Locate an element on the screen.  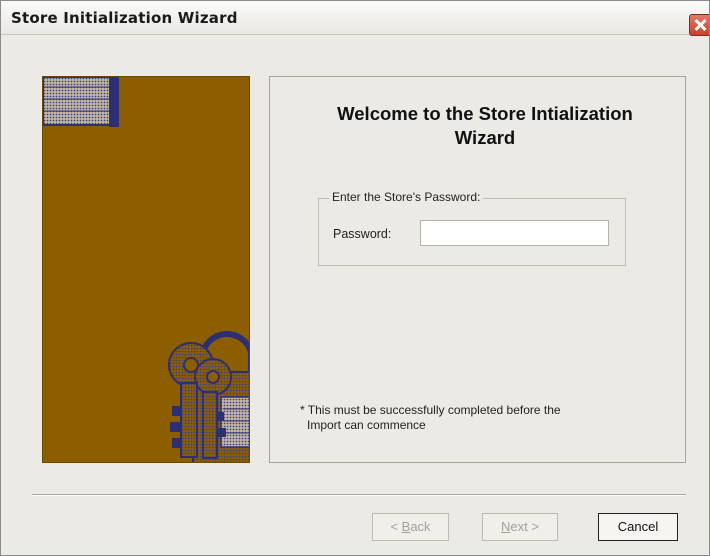
title-bar: Store Initialization Wizard is located at coordinates (355, 18).